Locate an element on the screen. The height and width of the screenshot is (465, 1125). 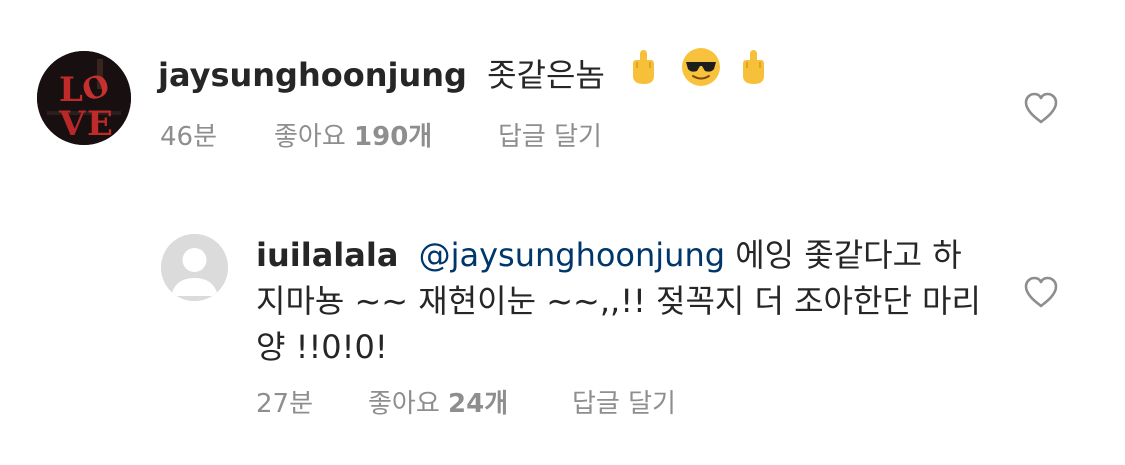
like-count: 좋아요 24개 is located at coordinates (438, 401).